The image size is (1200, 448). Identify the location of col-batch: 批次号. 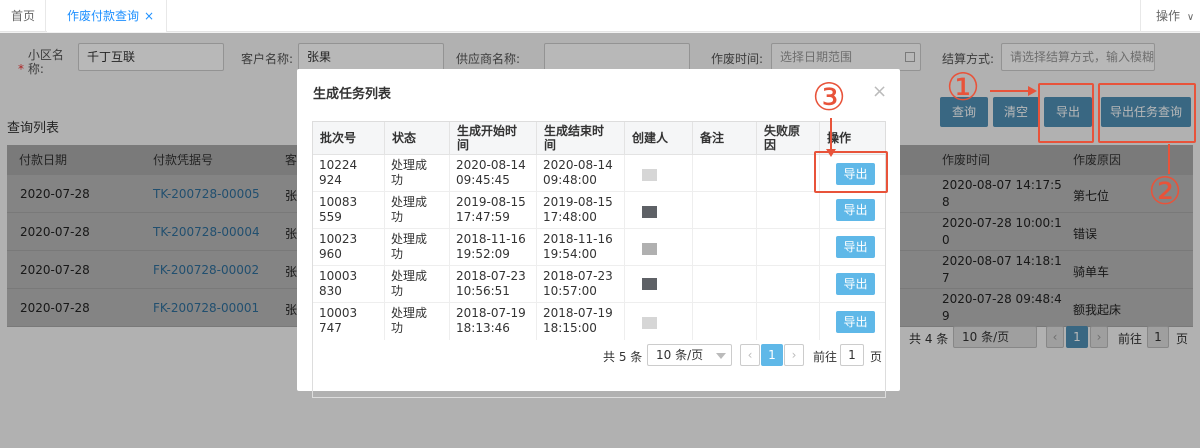
(349, 138).